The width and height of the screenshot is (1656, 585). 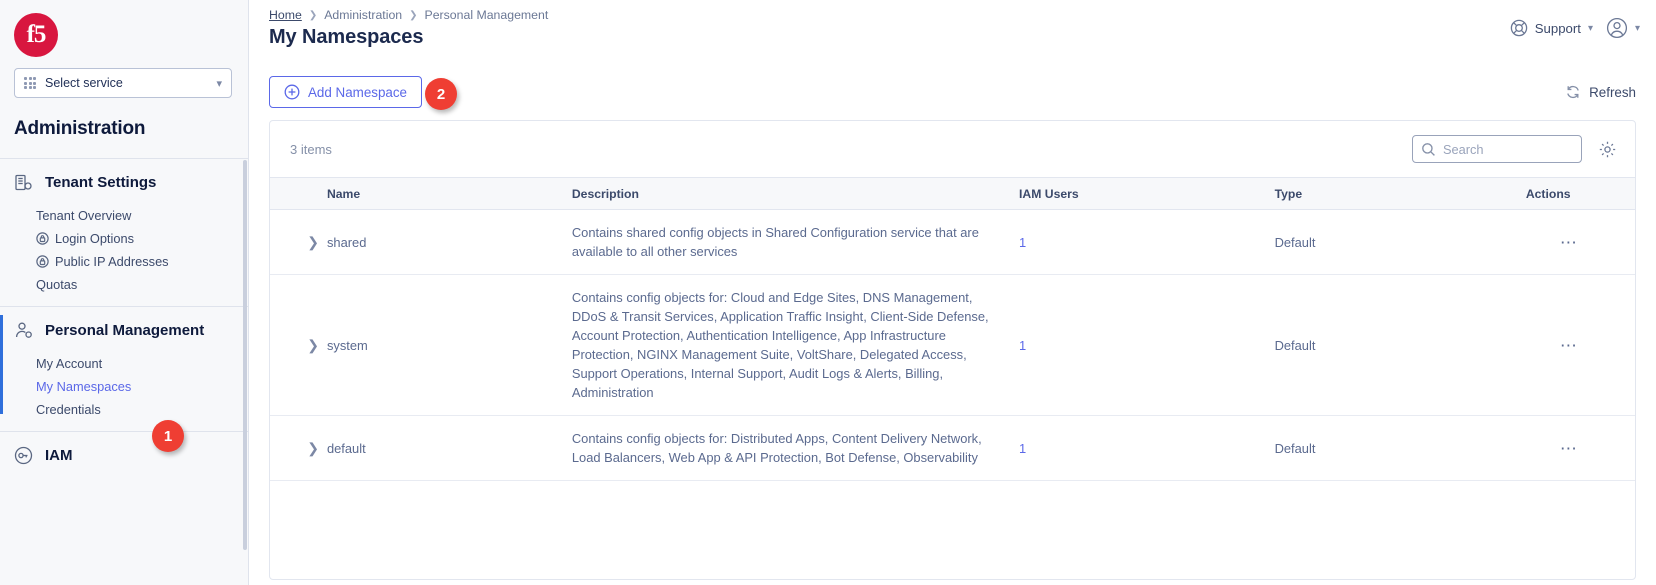 I want to click on sidebar-item-quotas: Quotas, so click(x=124, y=285).